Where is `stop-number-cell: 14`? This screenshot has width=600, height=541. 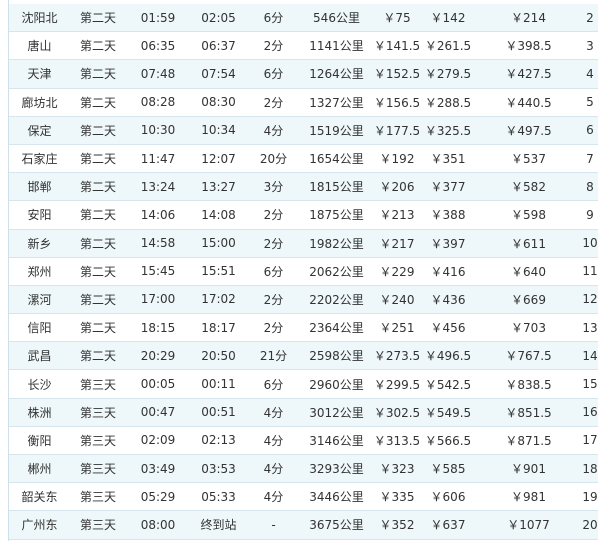
stop-number-cell: 14 is located at coordinates (590, 356).